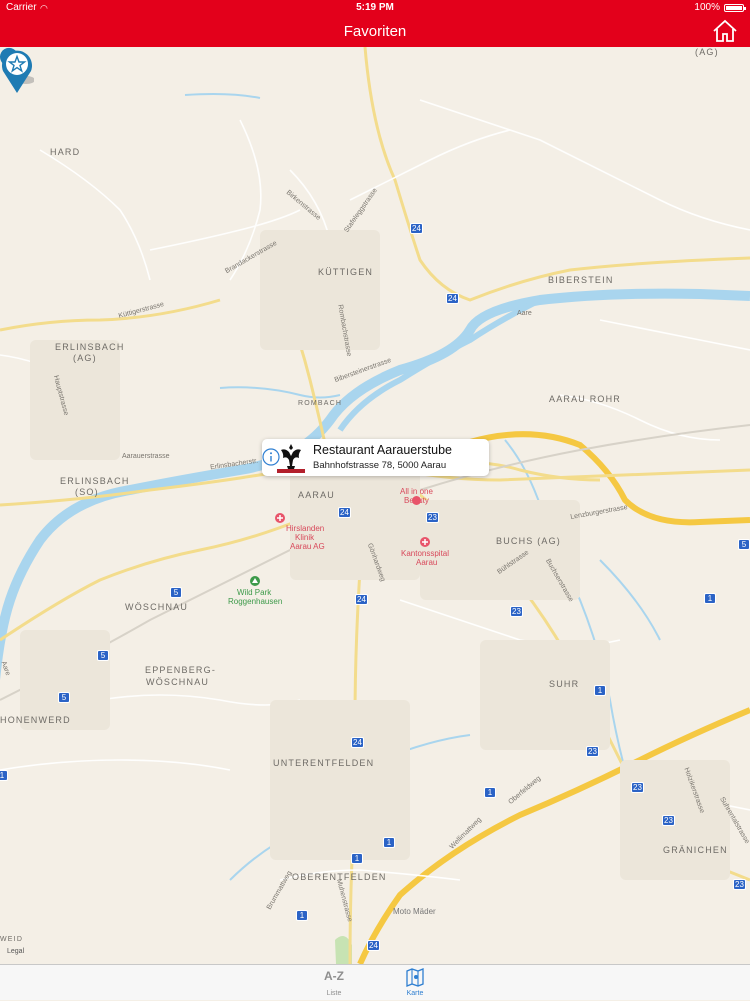 The image size is (750, 1001). I want to click on place-label: GRÄNICHEN, so click(695, 850).